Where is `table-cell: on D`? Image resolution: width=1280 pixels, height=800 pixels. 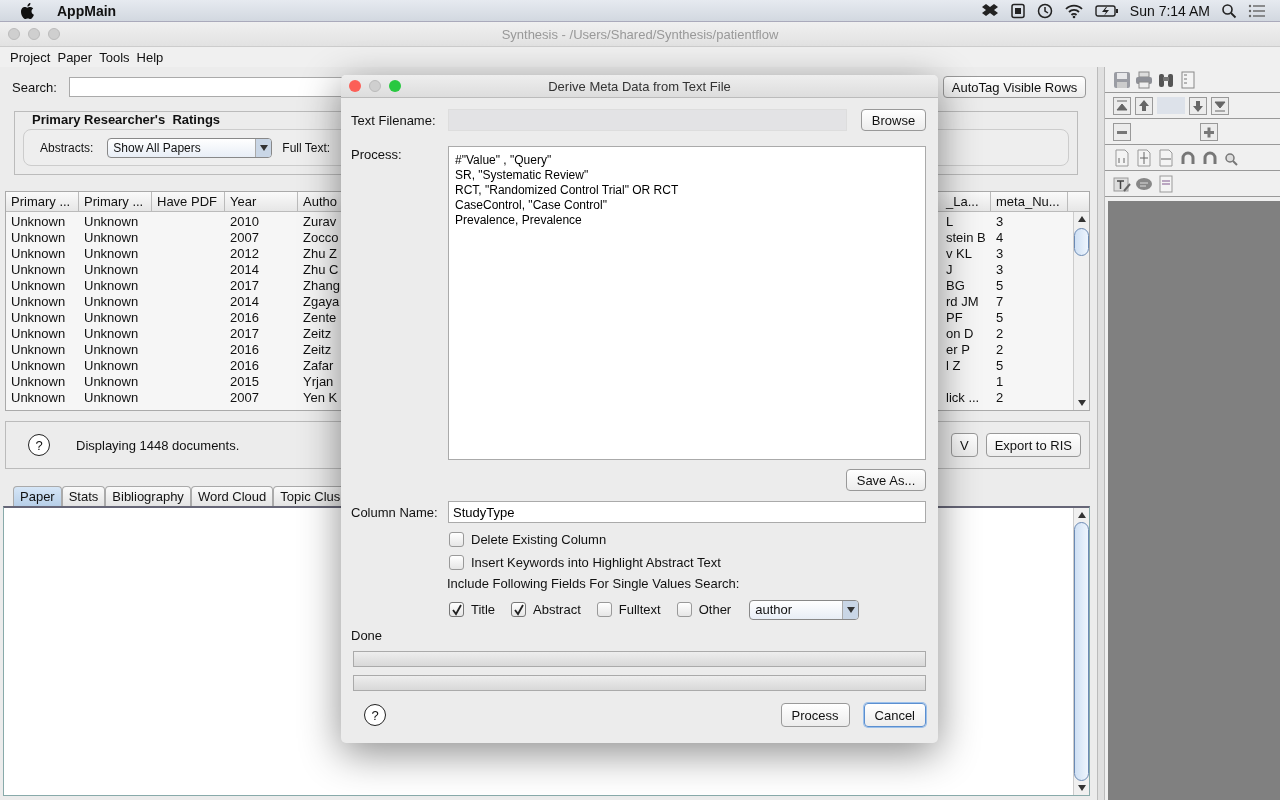 table-cell: on D is located at coordinates (960, 333).